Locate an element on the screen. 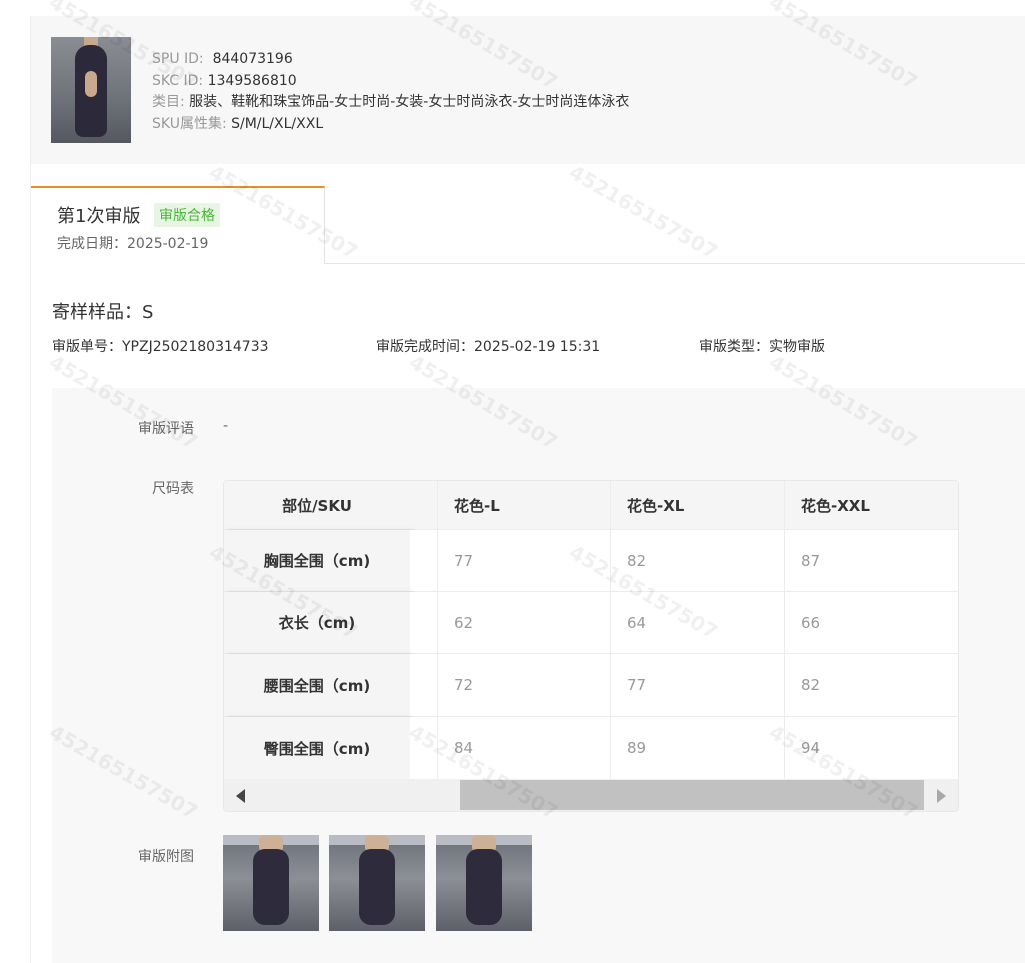  table-horizontal-scrollbar is located at coordinates (591, 795).